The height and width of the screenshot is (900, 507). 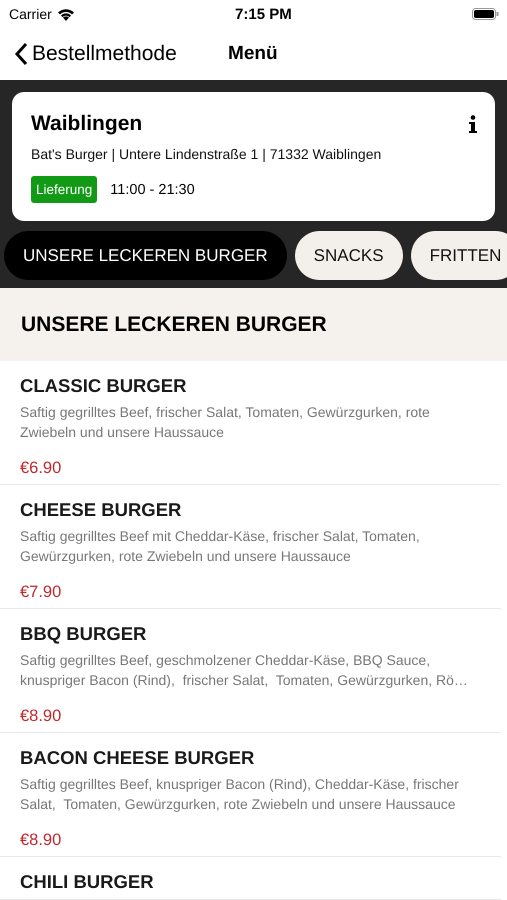 I want to click on delivery-badge: Lieferung, so click(x=64, y=189).